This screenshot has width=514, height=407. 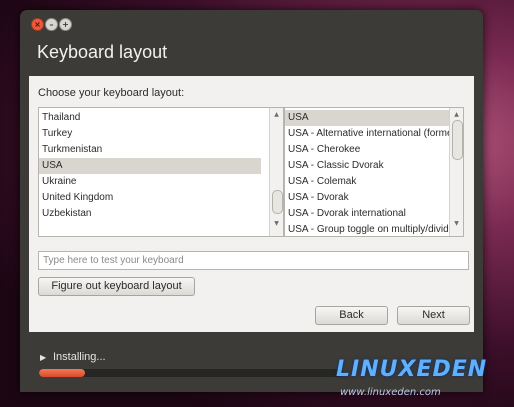 What do you see at coordinates (152, 182) in the screenshot?
I see `layout-item: Ukraine` at bounding box center [152, 182].